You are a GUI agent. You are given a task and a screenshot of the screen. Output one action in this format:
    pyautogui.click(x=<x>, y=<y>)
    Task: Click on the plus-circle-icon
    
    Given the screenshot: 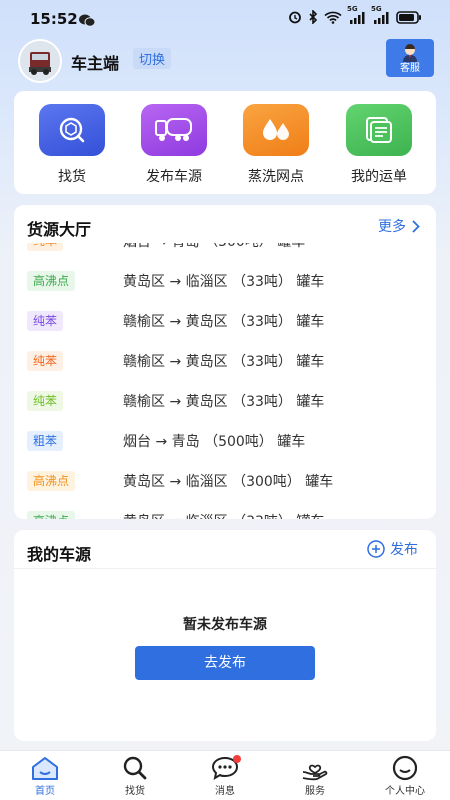 What is the action you would take?
    pyautogui.click(x=376, y=549)
    